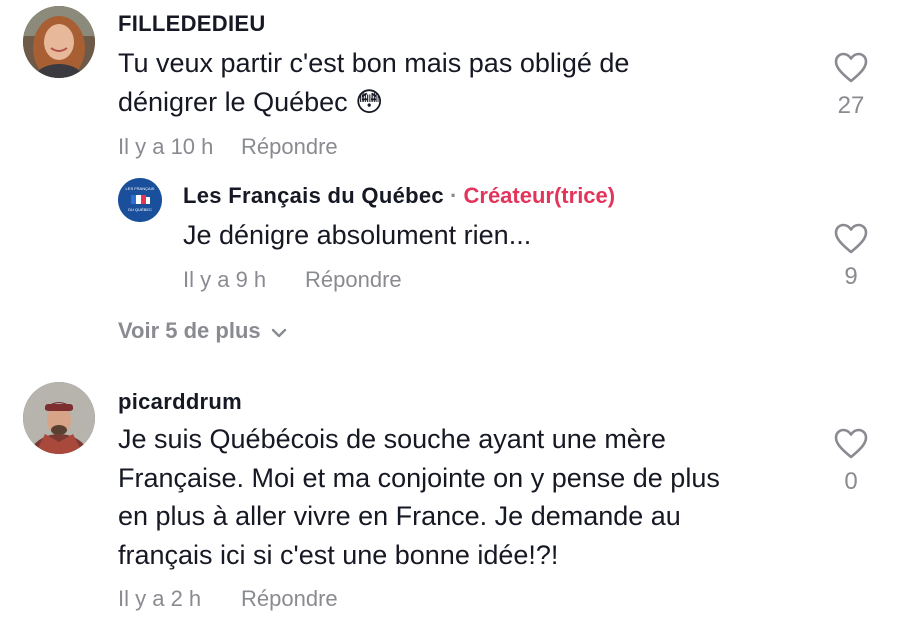 This screenshot has width=918, height=634. Describe the element at coordinates (278, 332) in the screenshot. I see `chevron-down-icon` at that location.